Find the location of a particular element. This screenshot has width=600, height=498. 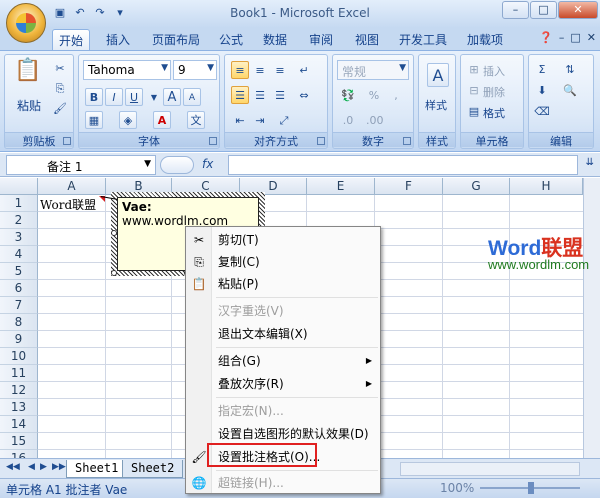

clear-icon: ⌫ is located at coordinates (542, 111).